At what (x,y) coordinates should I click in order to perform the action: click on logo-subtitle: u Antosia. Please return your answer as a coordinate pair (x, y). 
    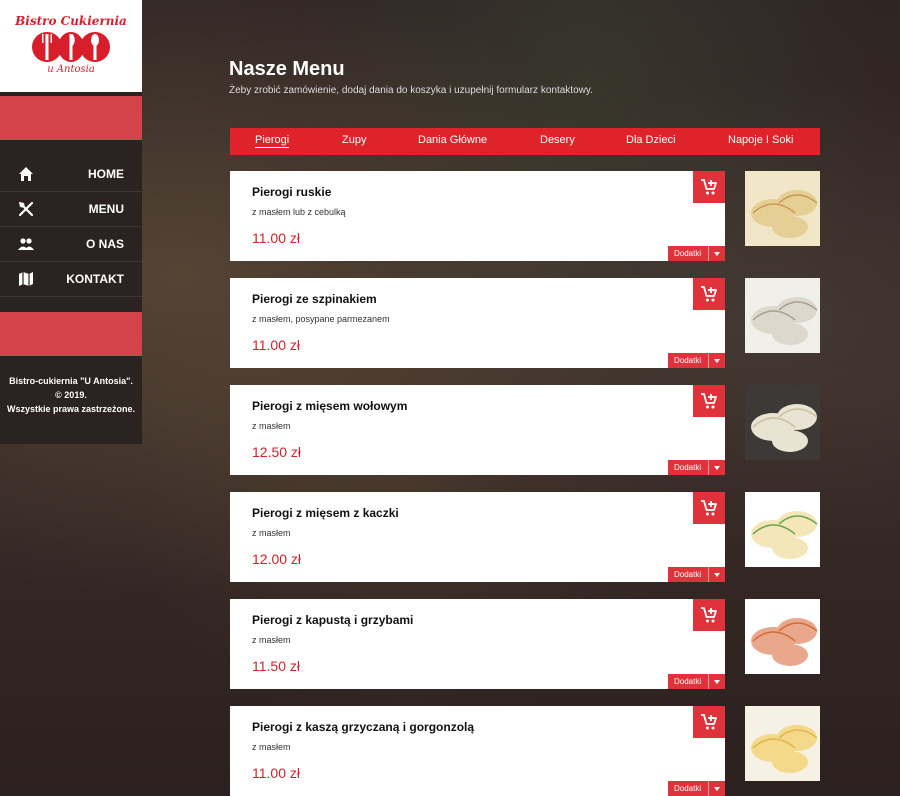
    Looking at the image, I should click on (71, 69).